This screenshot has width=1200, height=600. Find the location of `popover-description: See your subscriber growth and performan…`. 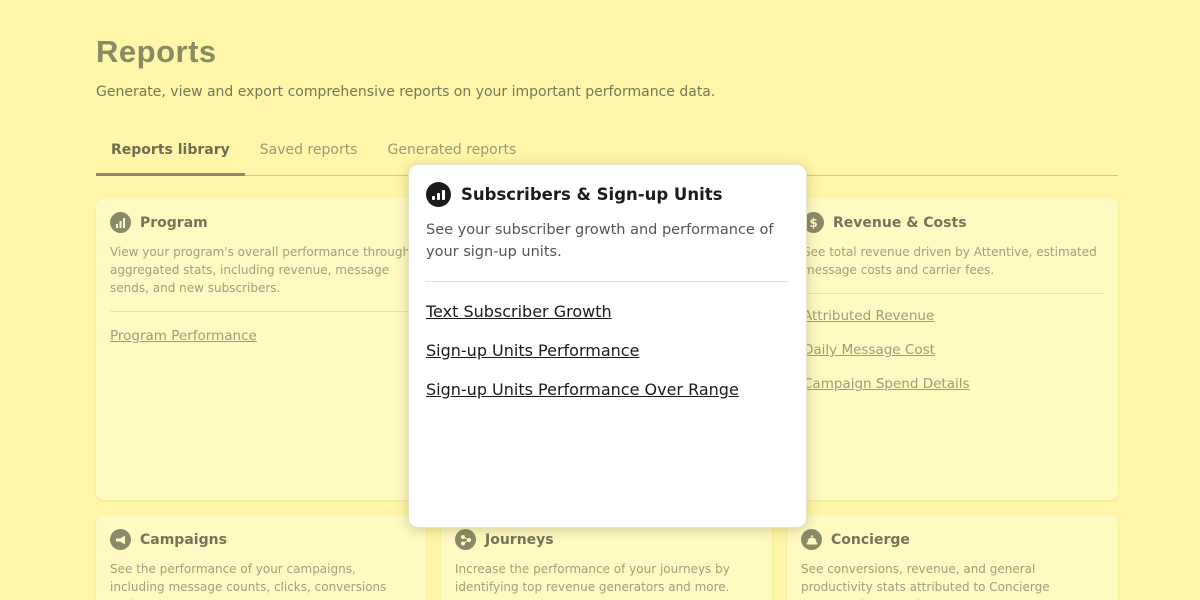

popover-description: See your subscriber growth and performan… is located at coordinates (600, 241).